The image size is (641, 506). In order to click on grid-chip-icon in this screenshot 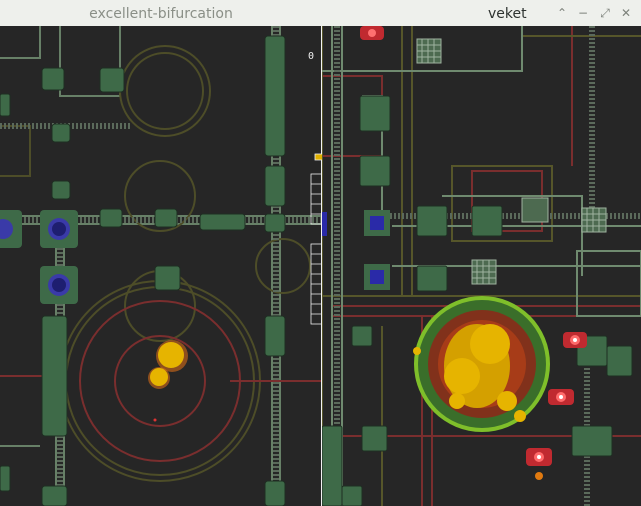, I will do `click(511, 161)`.